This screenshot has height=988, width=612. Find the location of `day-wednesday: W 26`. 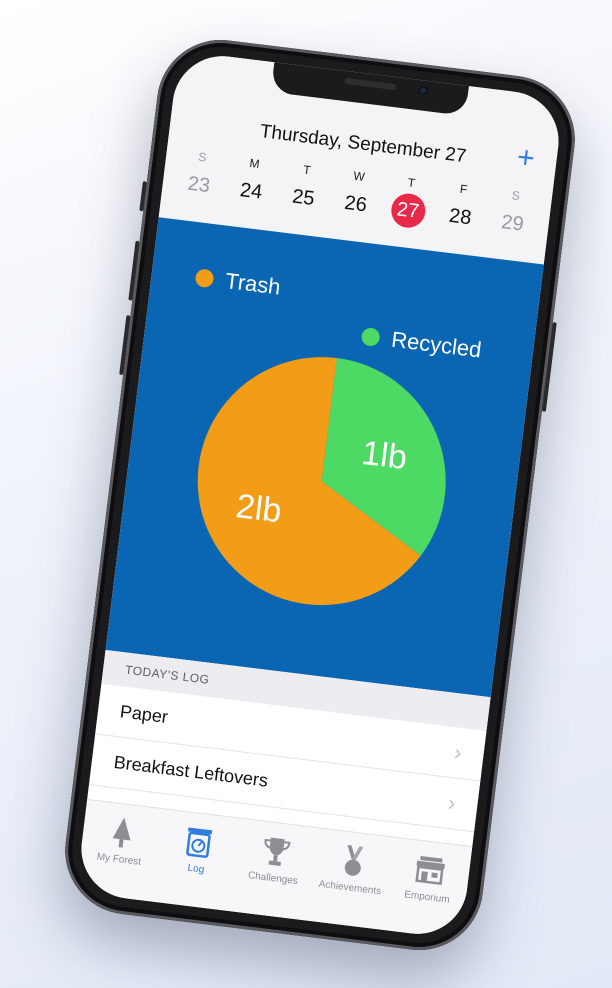

day-wednesday: W 26 is located at coordinates (357, 195).